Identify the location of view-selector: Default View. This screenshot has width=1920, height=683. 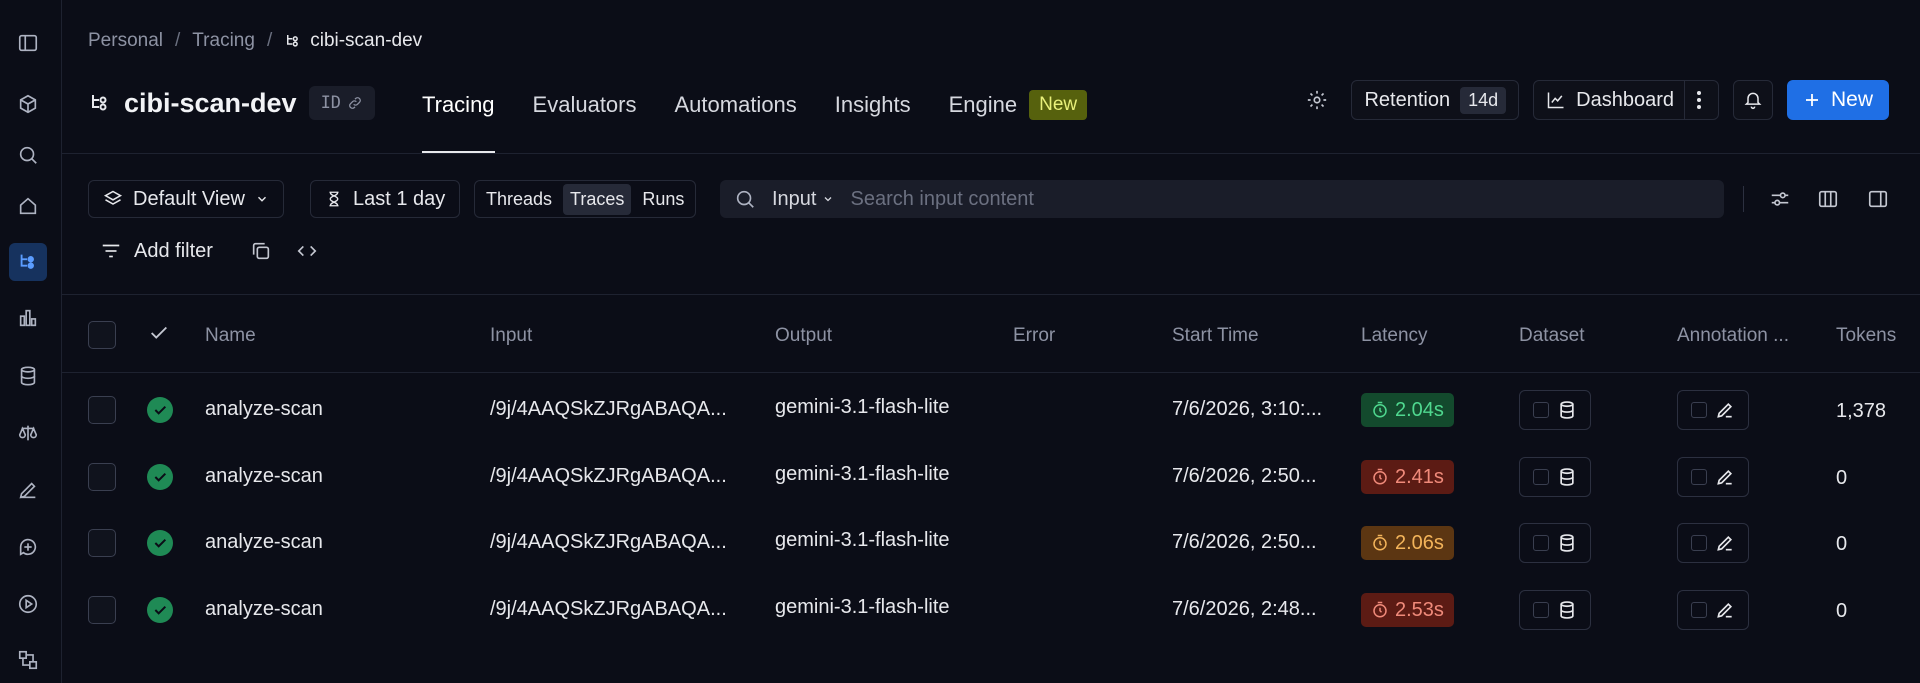
(186, 199).